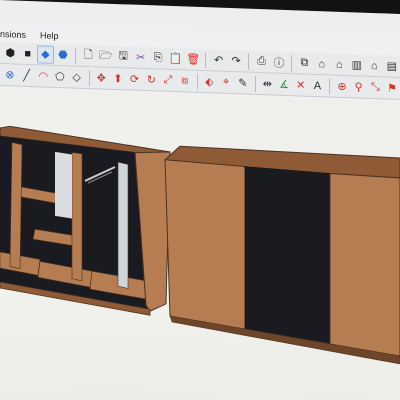 The image size is (400, 400). I want to click on eraser-icon: ✎, so click(243, 83).